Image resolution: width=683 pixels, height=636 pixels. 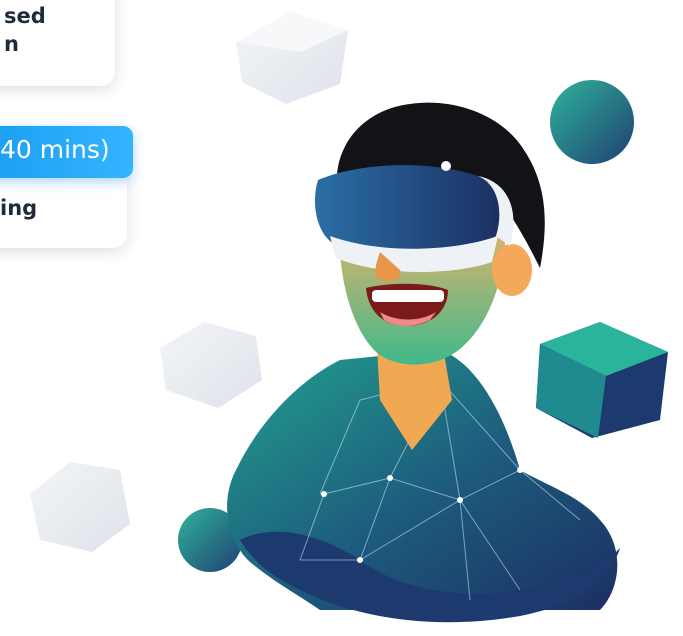 I want to click on cube-teal, so click(x=602, y=380).